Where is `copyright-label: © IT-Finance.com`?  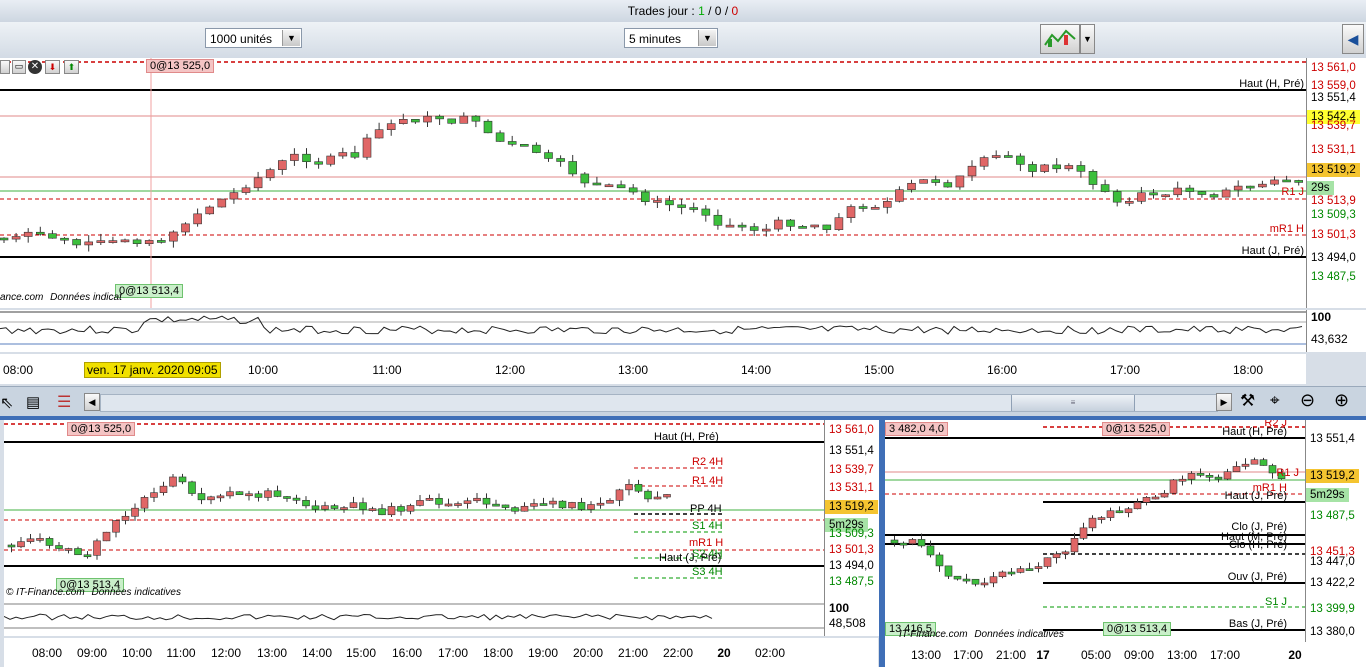 copyright-label: © IT-Finance.com is located at coordinates (45, 592).